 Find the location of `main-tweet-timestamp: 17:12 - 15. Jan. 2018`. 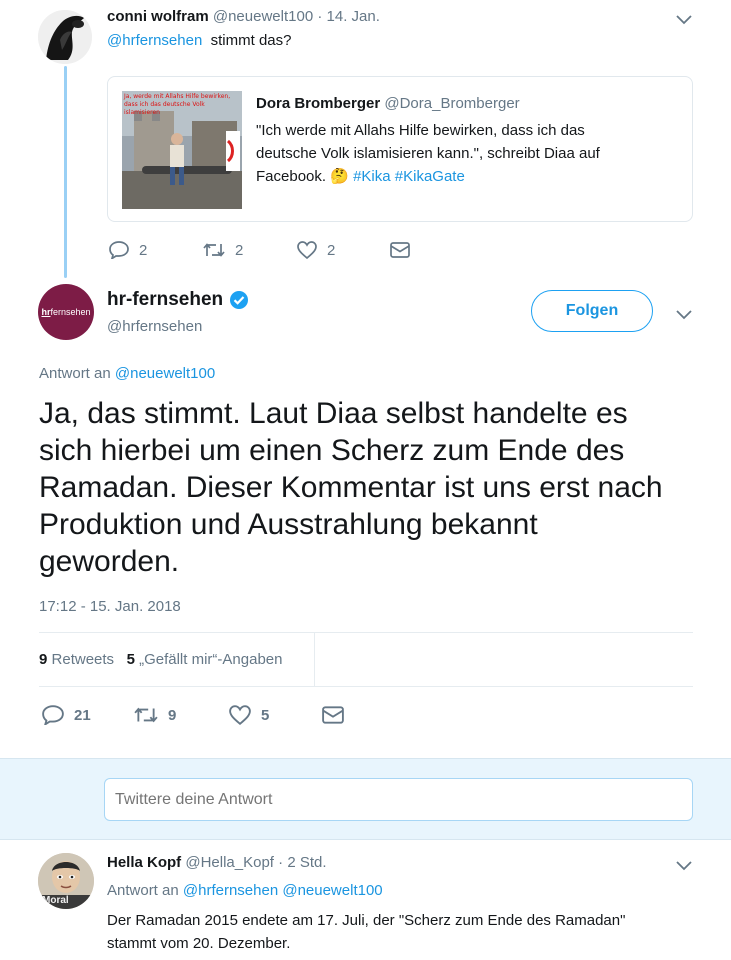

main-tweet-timestamp: 17:12 - 15. Jan. 2018 is located at coordinates (110, 606).